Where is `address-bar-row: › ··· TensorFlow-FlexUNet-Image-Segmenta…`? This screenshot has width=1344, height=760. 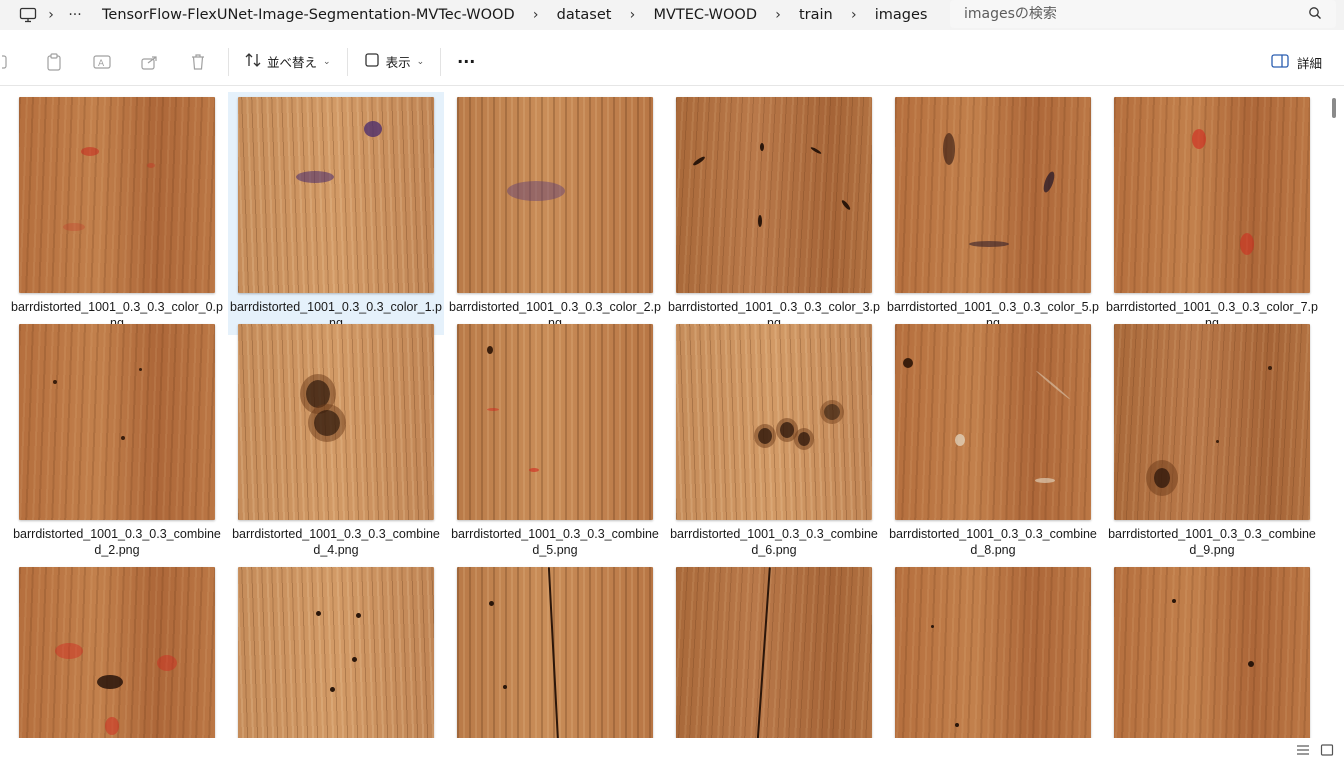 address-bar-row: › ··· TensorFlow-FlexUNet-Image-Segmenta… is located at coordinates (672, 15).